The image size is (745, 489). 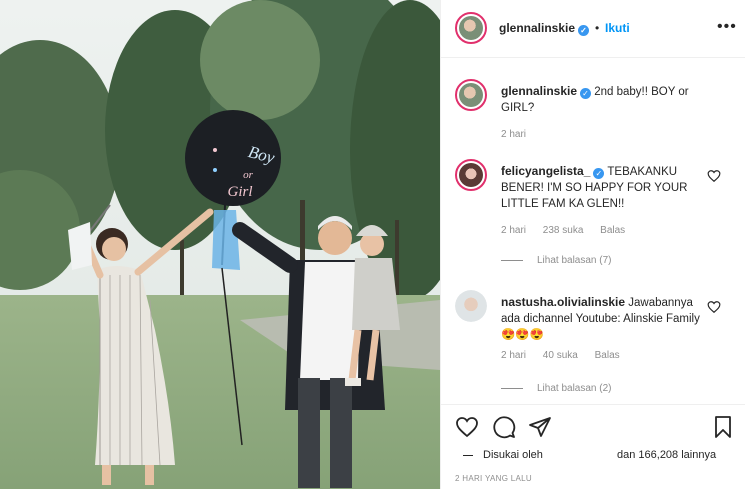 What do you see at coordinates (727, 27) in the screenshot?
I see `more-icon: •••` at bounding box center [727, 27].